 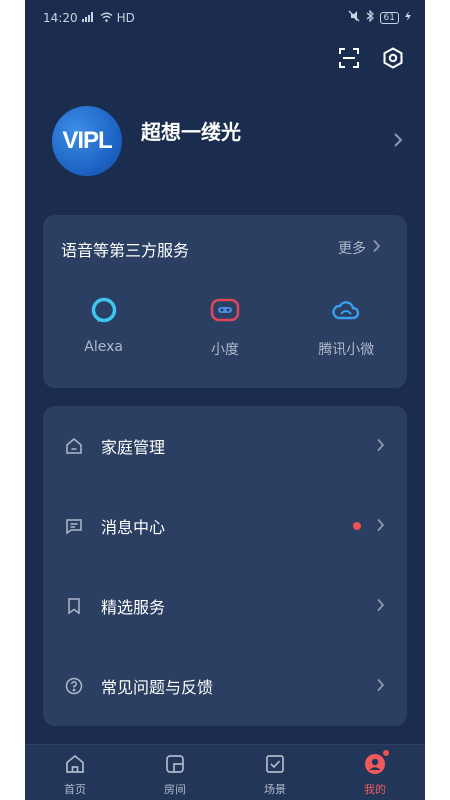 I want to click on status-bar: 14:20 HD 61, so click(x=225, y=18).